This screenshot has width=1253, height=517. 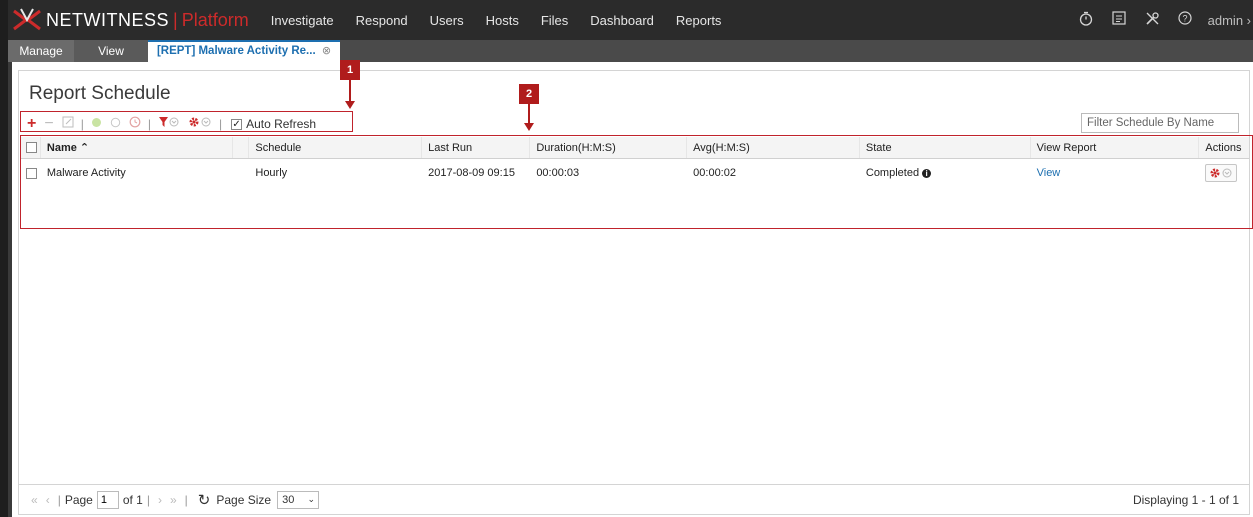 I want to click on add-icon: +, so click(x=31, y=124).